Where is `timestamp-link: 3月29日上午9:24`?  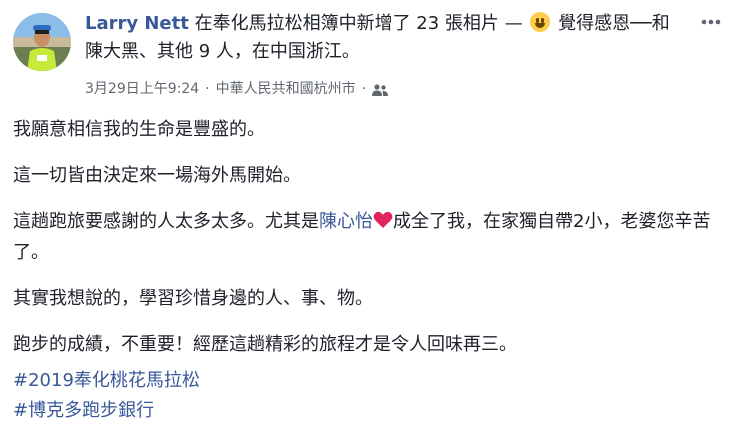
timestamp-link: 3月29日上午9:24 is located at coordinates (142, 89).